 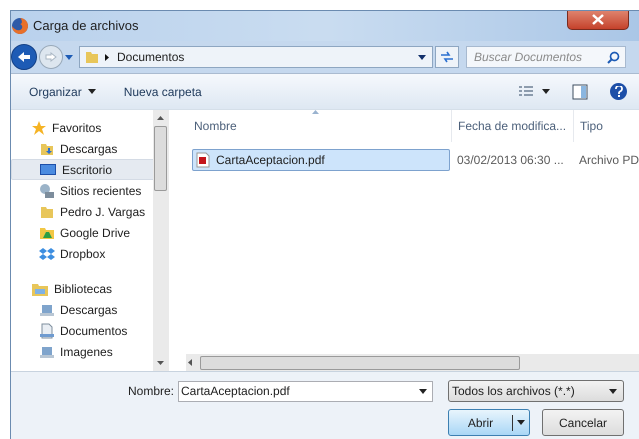 I want to click on open-button: Abrir, so click(x=480, y=423).